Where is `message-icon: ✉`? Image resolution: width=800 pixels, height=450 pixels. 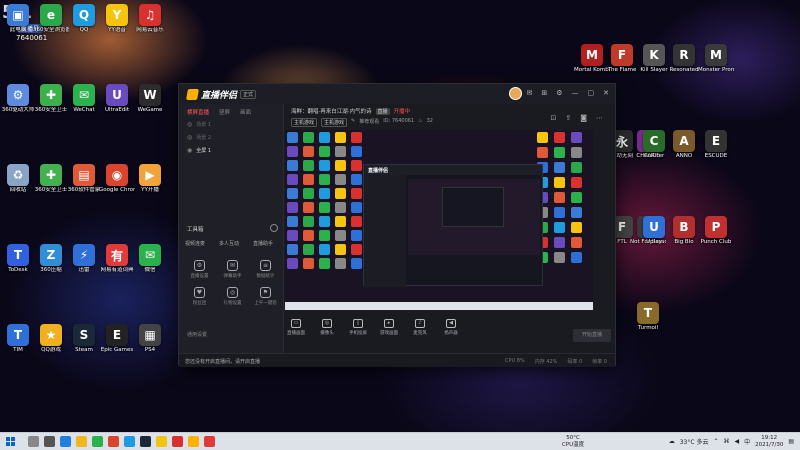
message-icon: ✉ is located at coordinates (529, 93).